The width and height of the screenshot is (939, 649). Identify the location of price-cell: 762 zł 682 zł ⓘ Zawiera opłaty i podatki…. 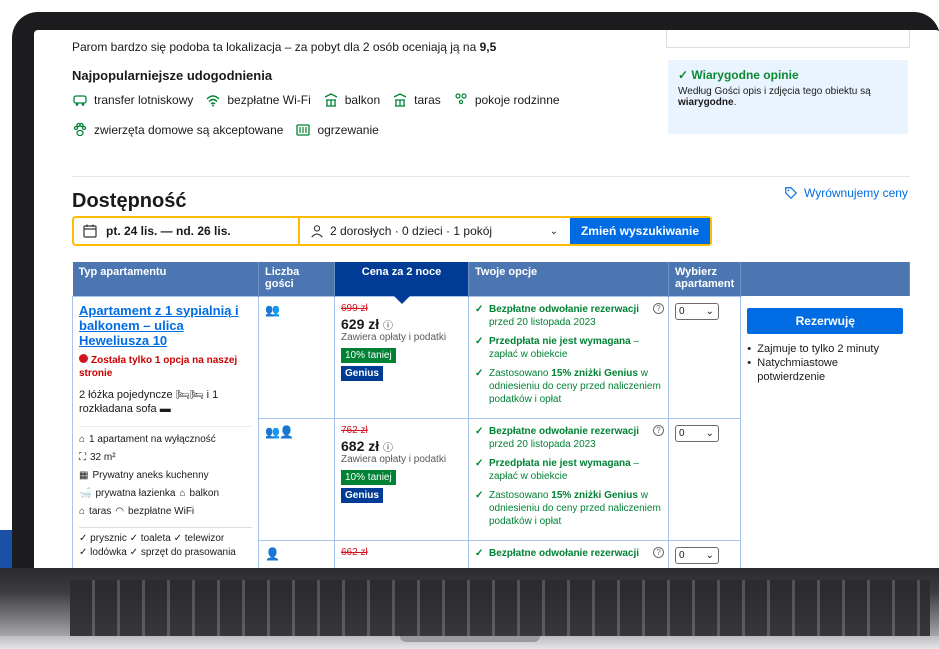
(401, 479).